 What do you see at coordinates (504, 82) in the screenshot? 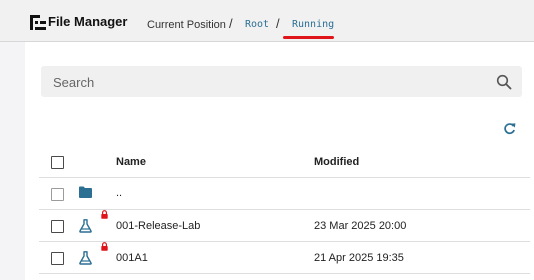
I see `search-icon` at bounding box center [504, 82].